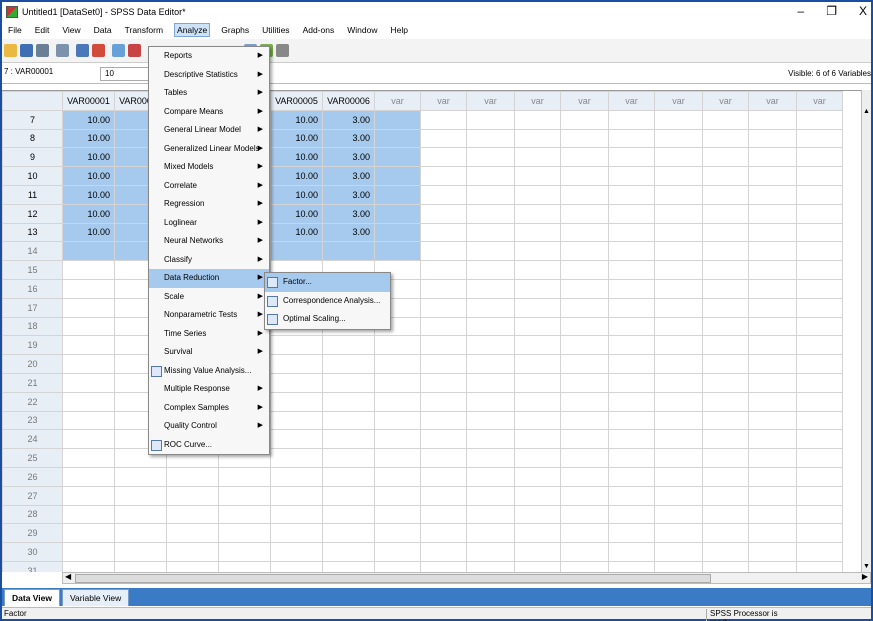 The height and width of the screenshot is (621, 873). What do you see at coordinates (32, 533) in the screenshot?
I see `row-number: 29` at bounding box center [32, 533].